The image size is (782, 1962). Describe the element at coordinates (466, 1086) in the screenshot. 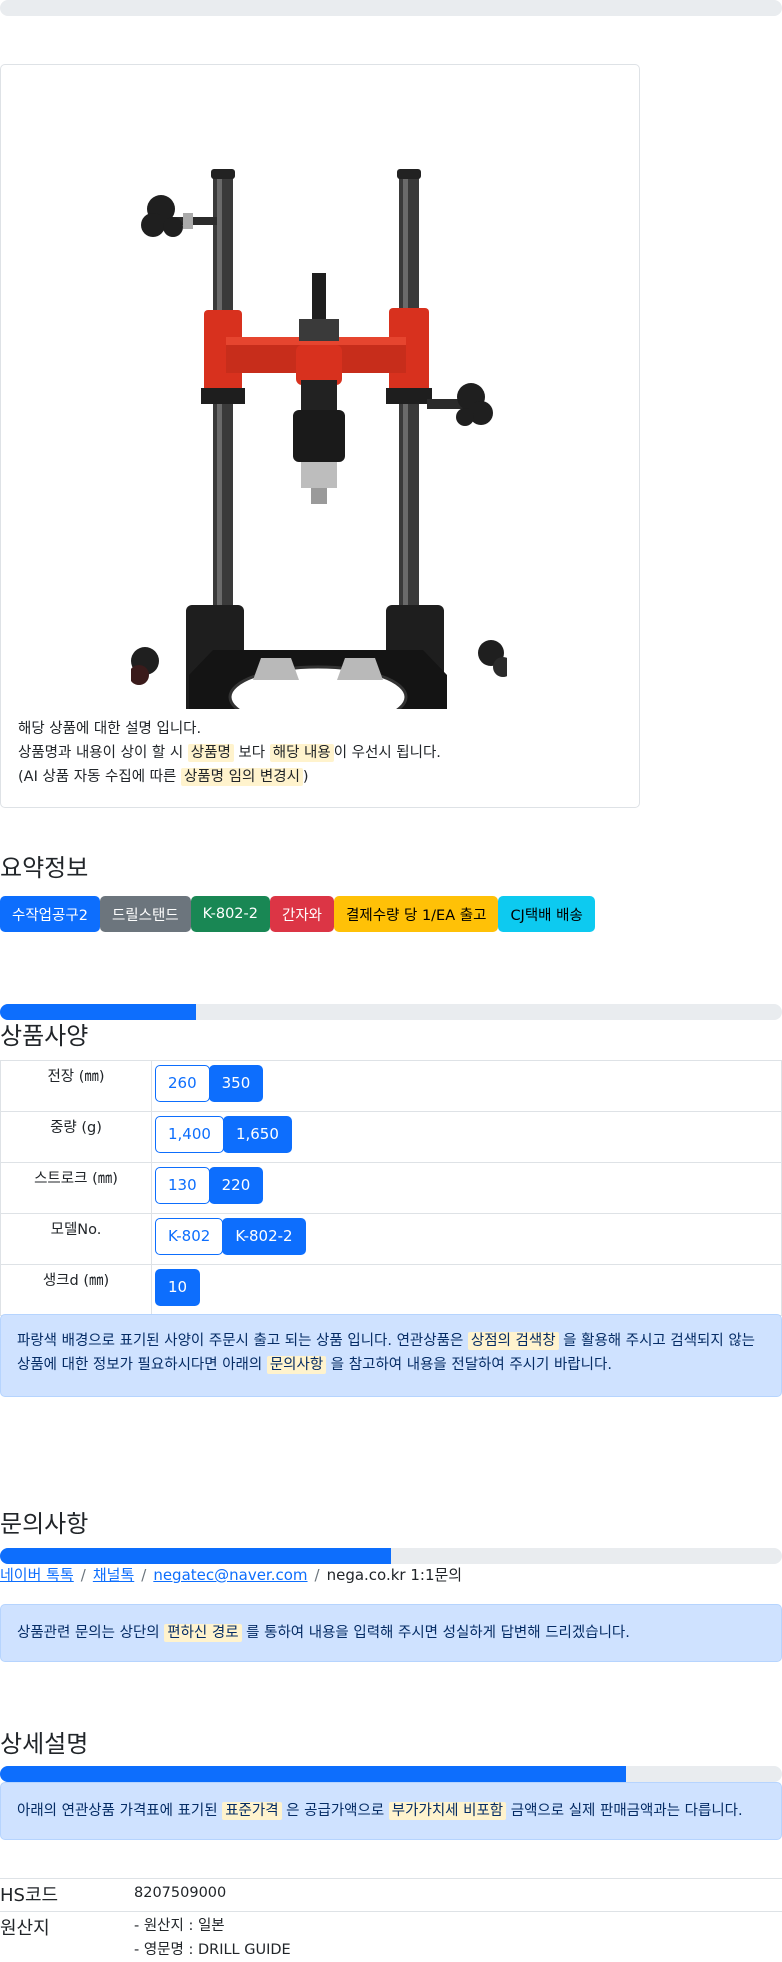

I see `spec-options: 260 350` at that location.